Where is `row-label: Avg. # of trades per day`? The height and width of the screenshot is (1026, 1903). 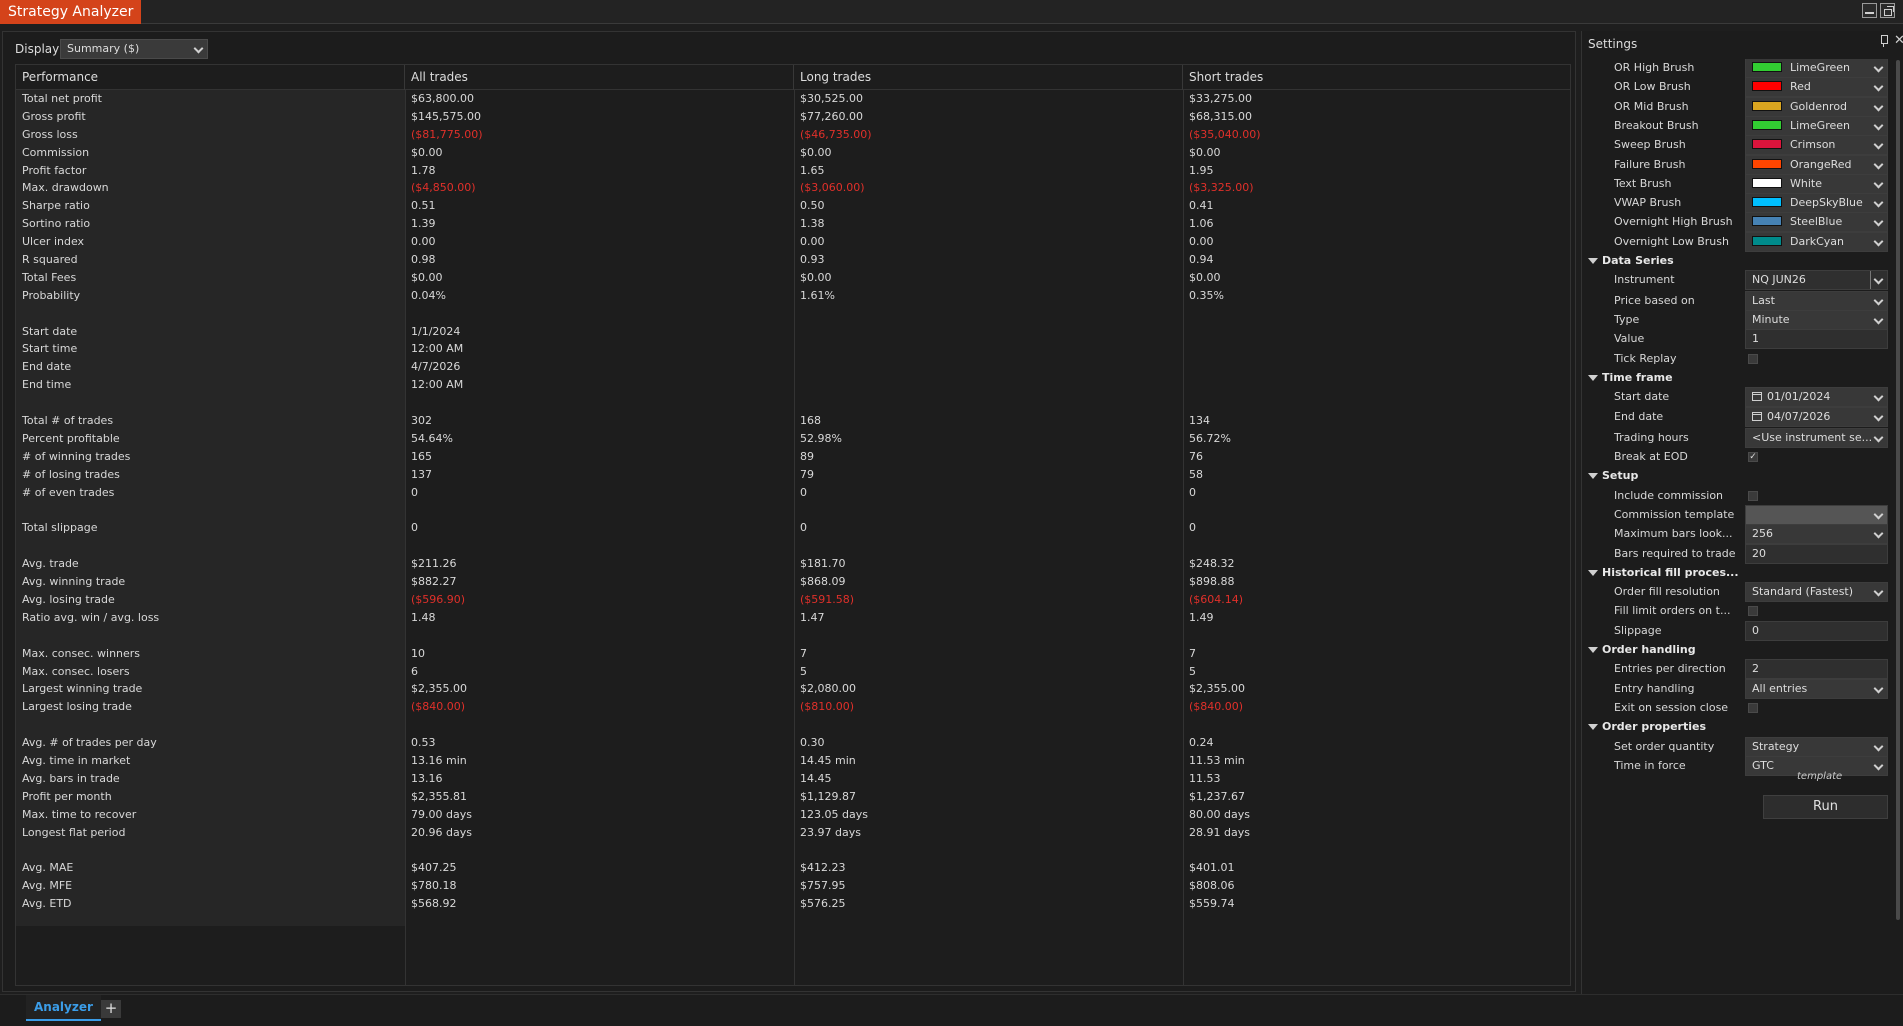 row-label: Avg. # of trades per day is located at coordinates (89, 743).